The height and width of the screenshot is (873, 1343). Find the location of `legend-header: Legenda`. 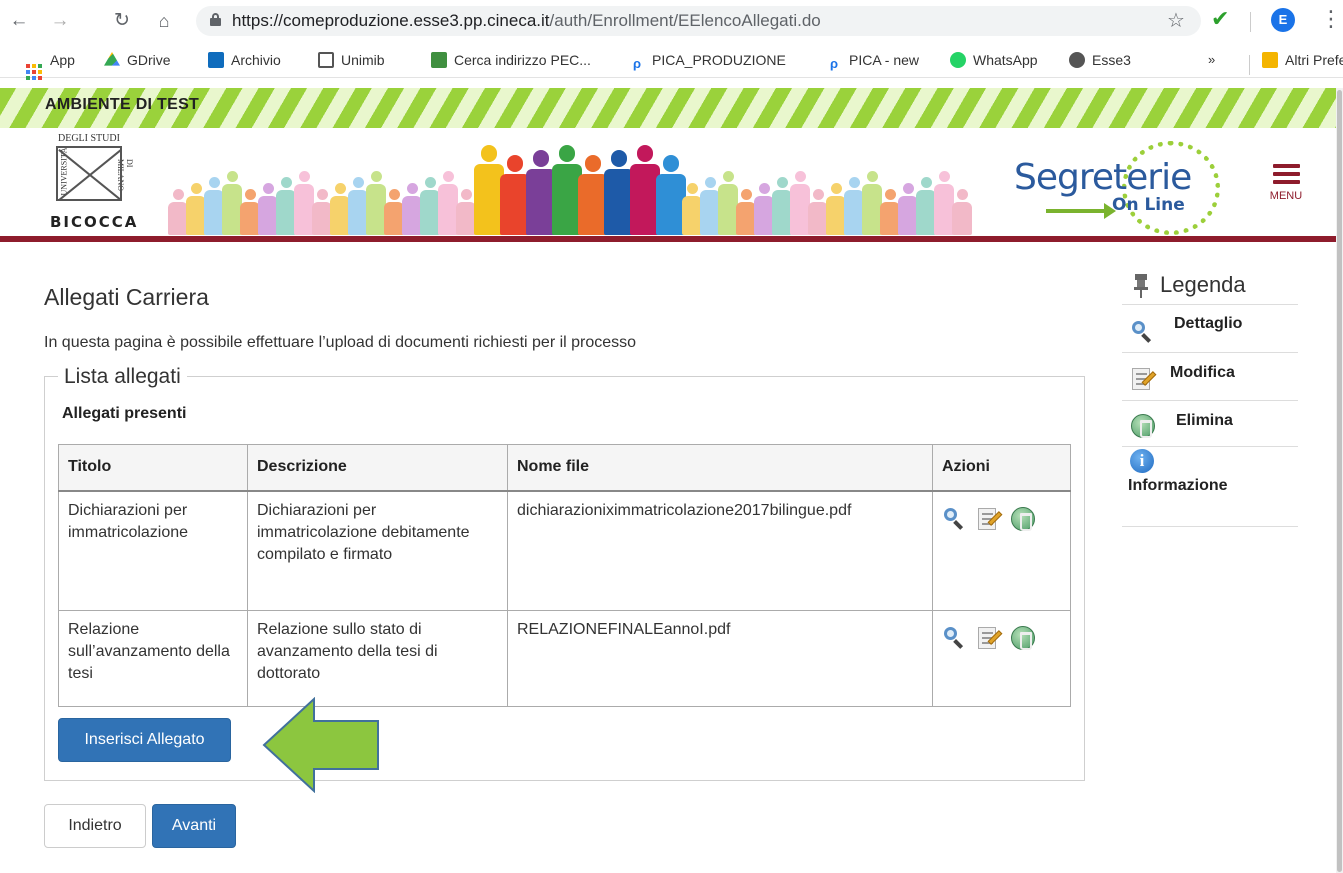

legend-header: Legenda is located at coordinates (1210, 285).